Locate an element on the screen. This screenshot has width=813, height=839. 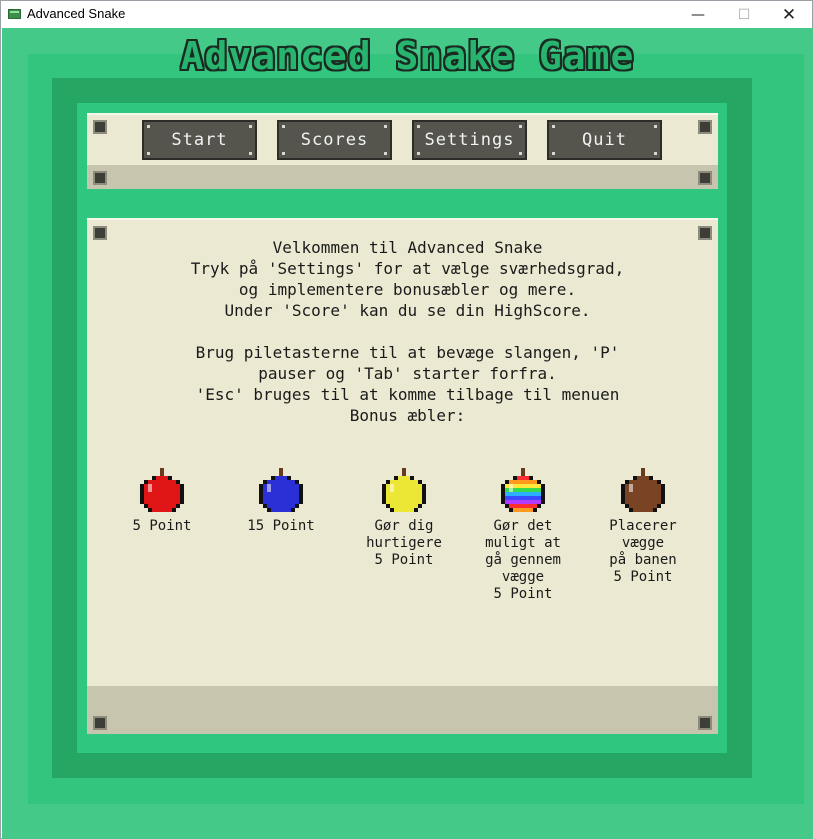
info-panel-footer is located at coordinates (402, 710).